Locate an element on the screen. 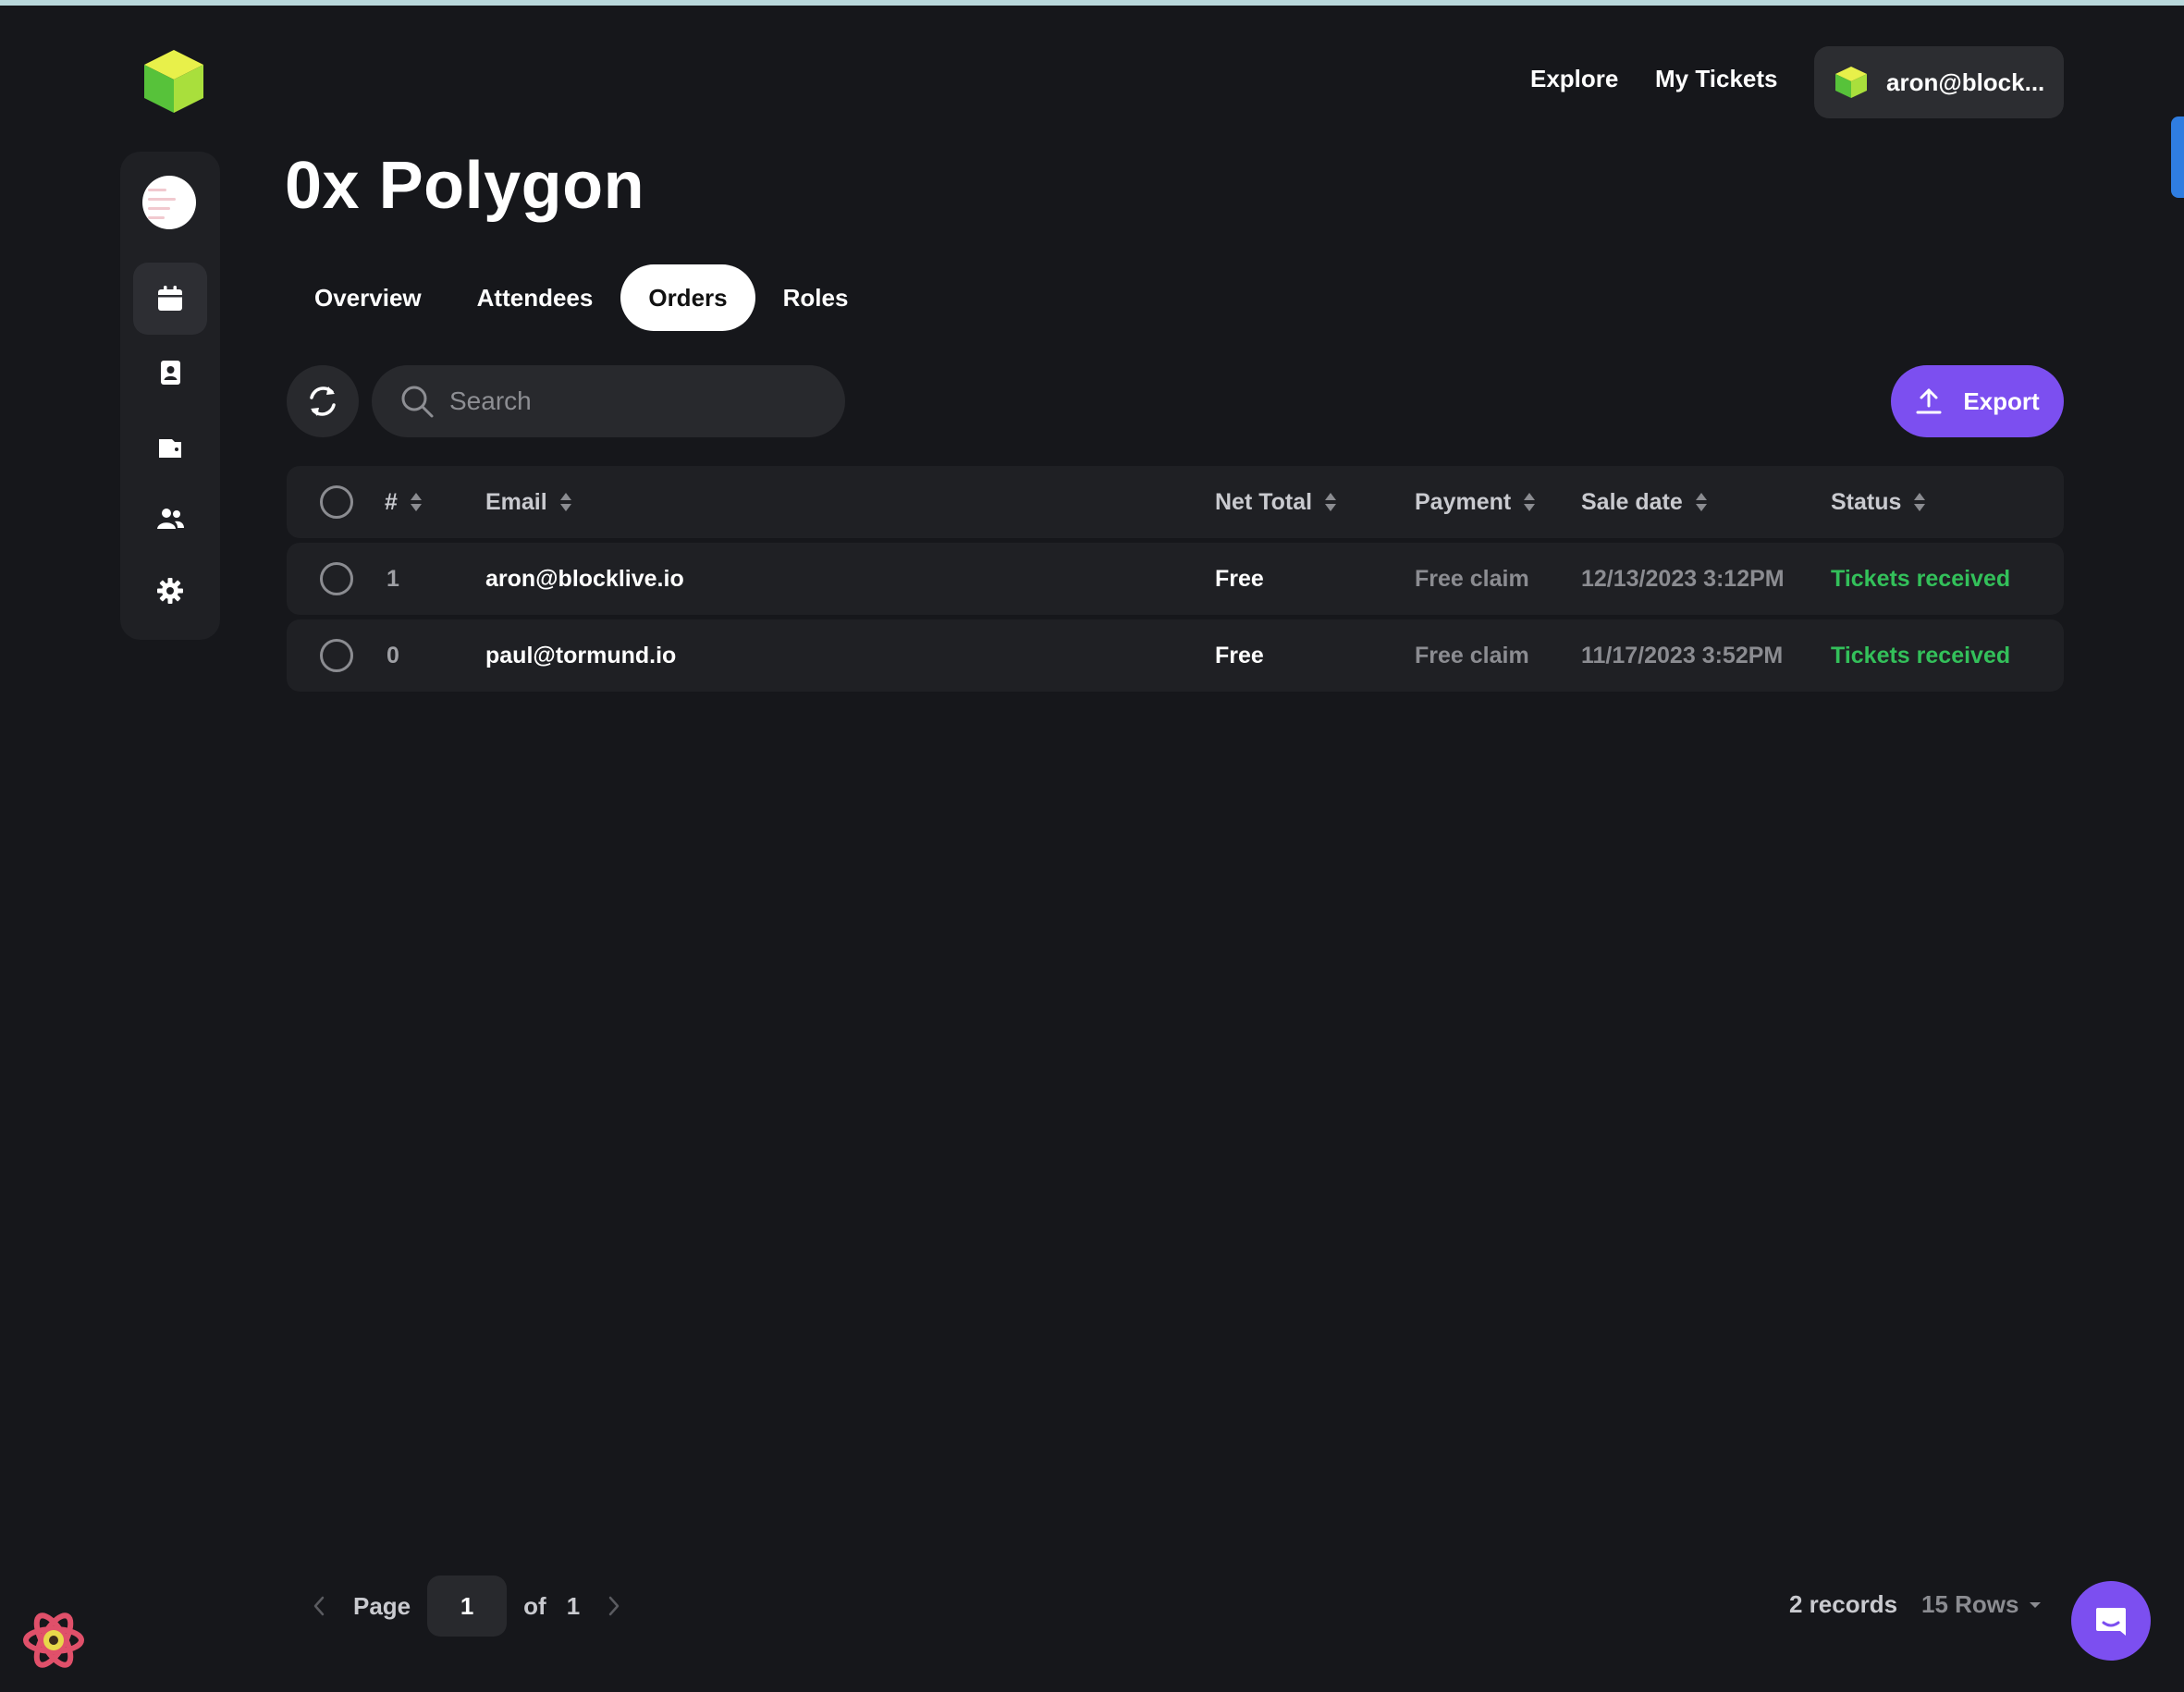  column-header-net-total: Net Total is located at coordinates (1276, 502).